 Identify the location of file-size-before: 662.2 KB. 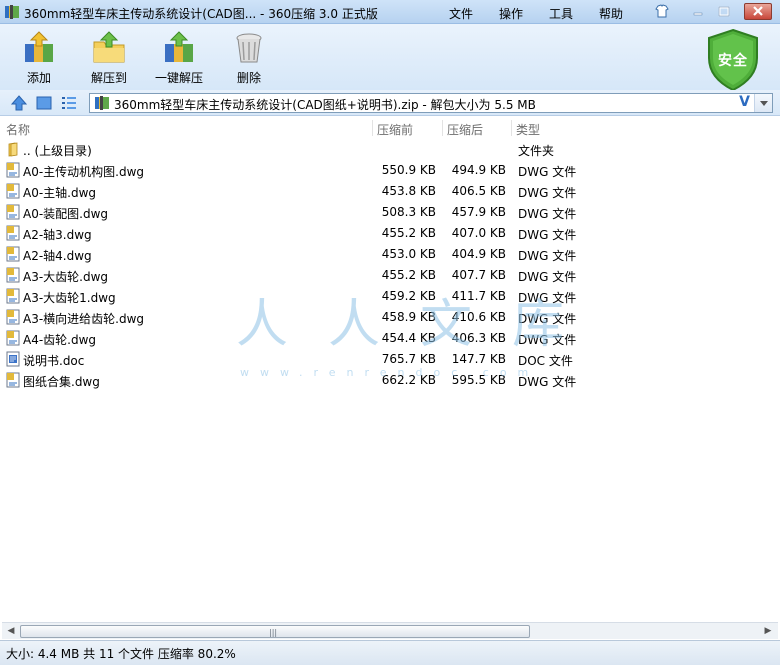
(408, 380).